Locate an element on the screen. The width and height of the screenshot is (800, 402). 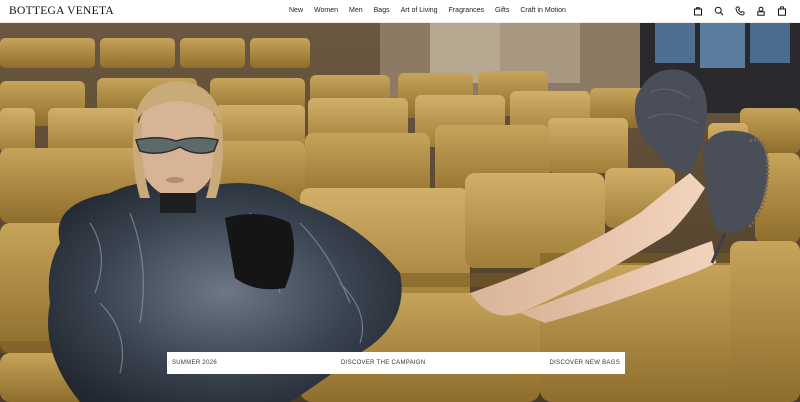
nav-item-new: New is located at coordinates (296, 10).